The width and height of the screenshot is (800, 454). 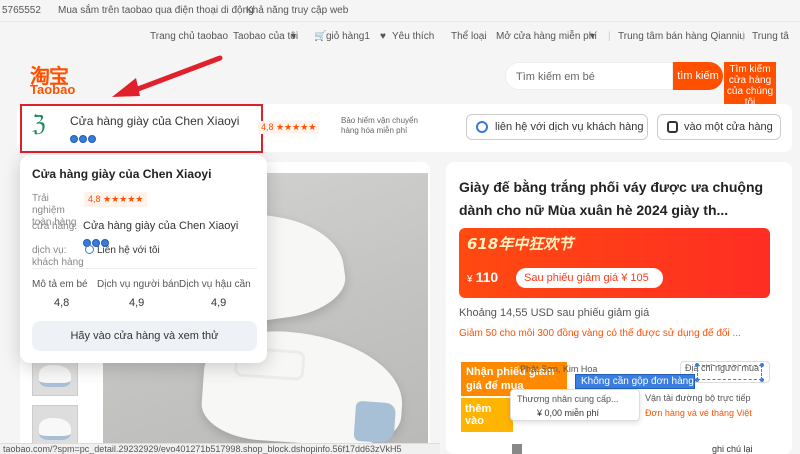 What do you see at coordinates (729, 372) in the screenshot?
I see `selection-box` at bounding box center [729, 372].